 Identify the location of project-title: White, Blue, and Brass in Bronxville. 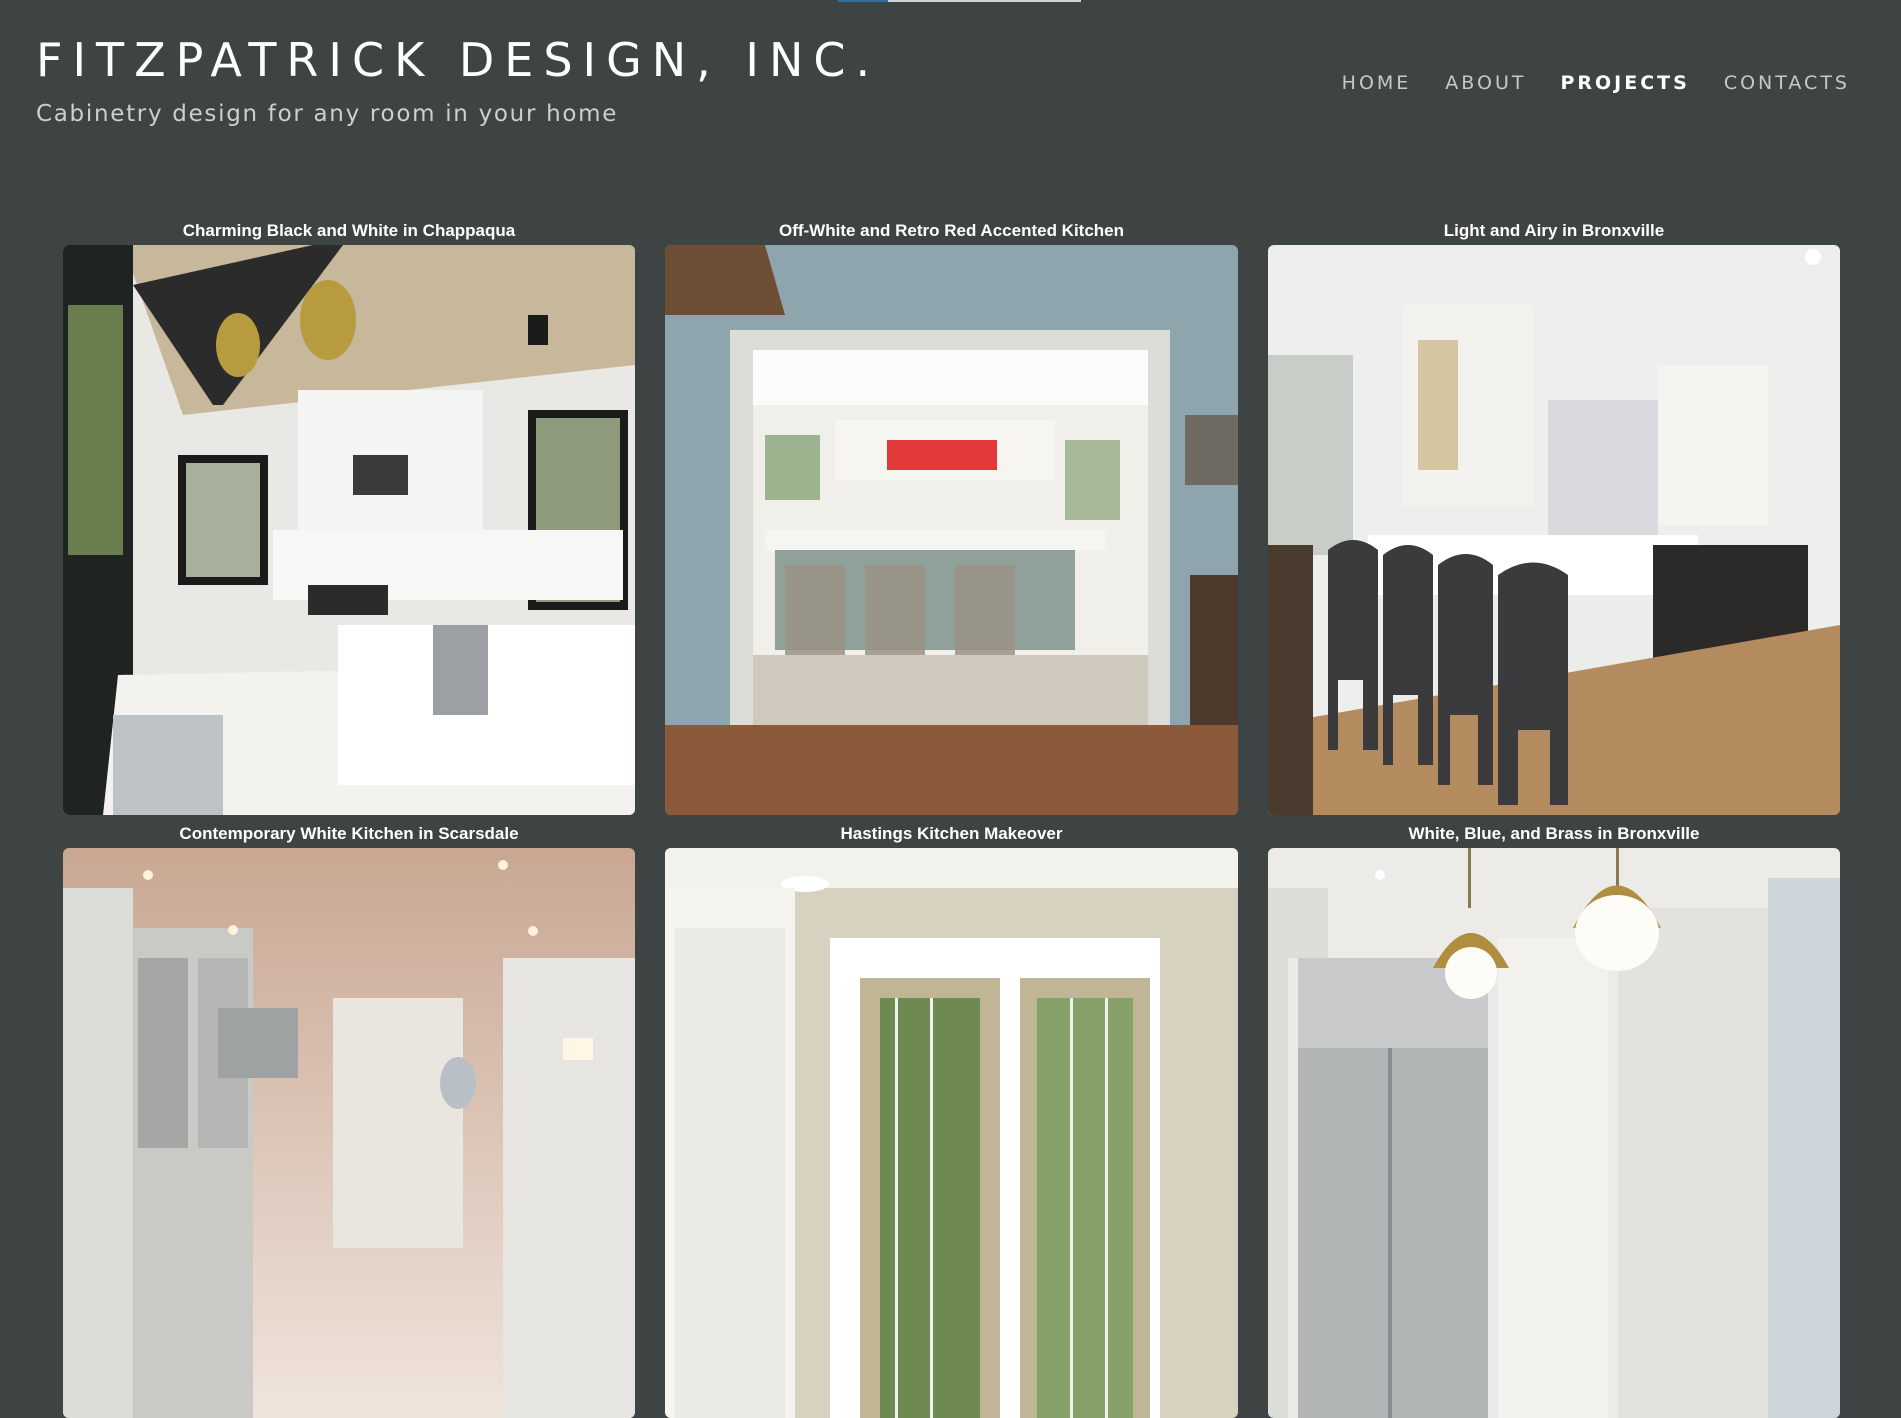
(1554, 835).